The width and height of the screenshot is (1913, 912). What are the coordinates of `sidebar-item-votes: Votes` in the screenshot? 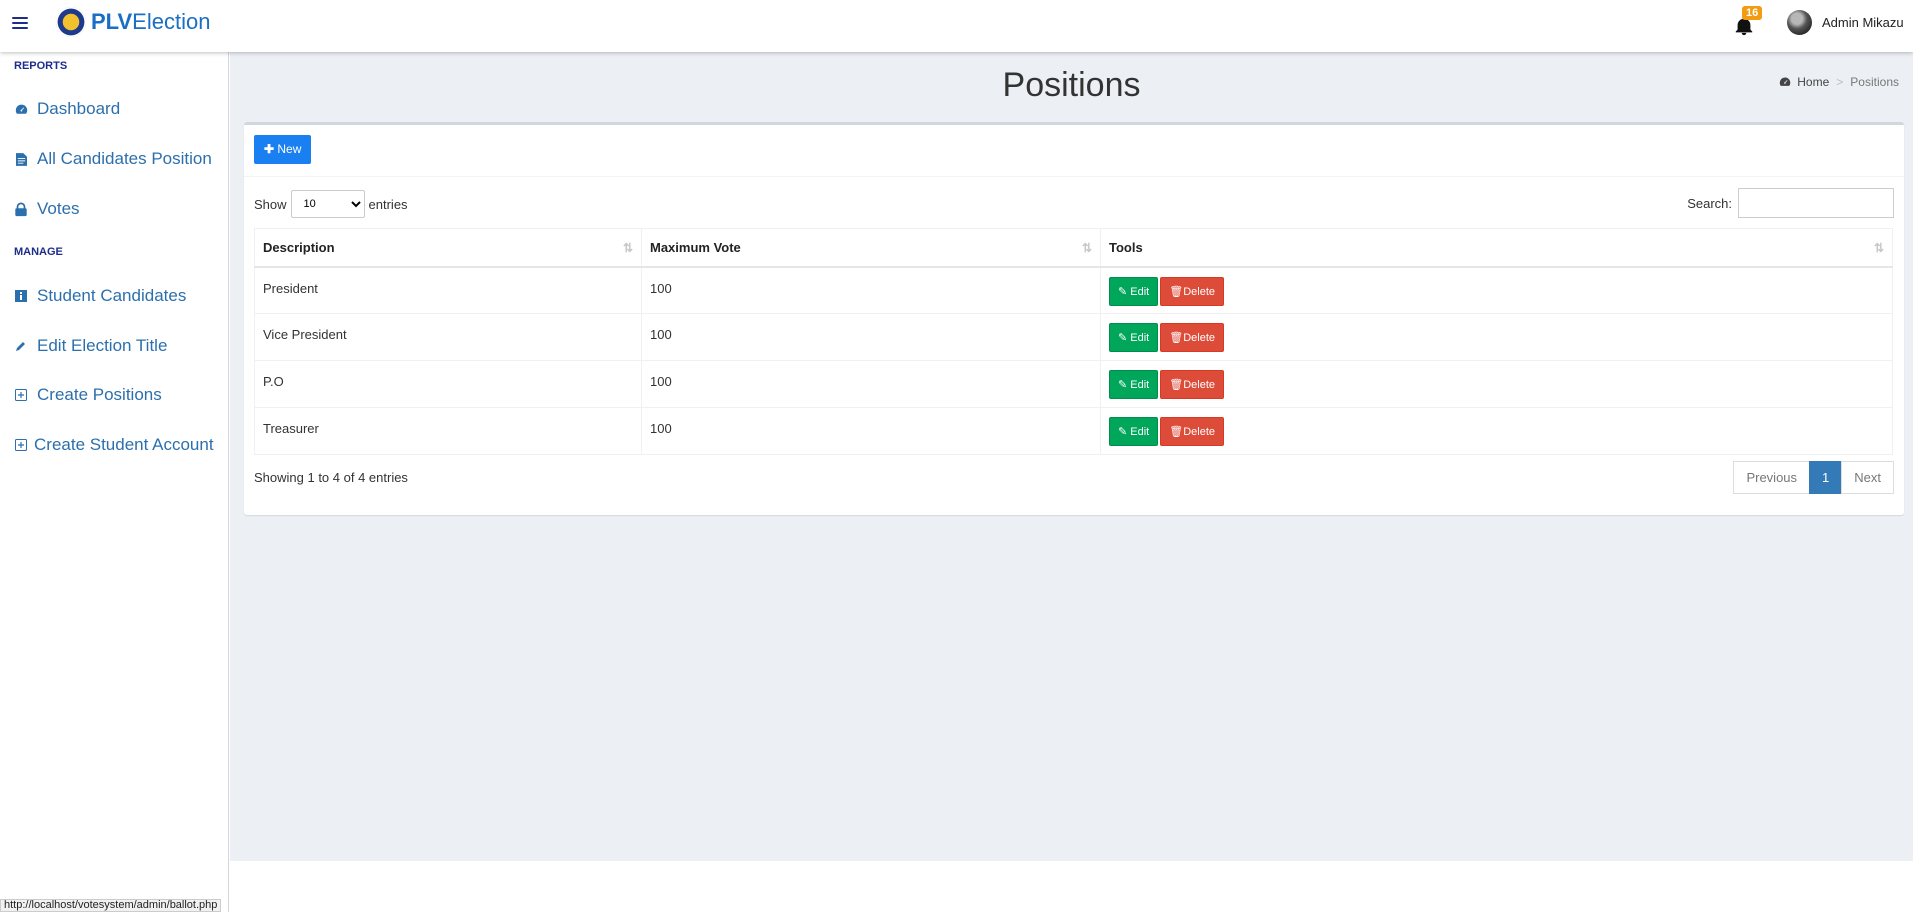 It's located at (47, 209).